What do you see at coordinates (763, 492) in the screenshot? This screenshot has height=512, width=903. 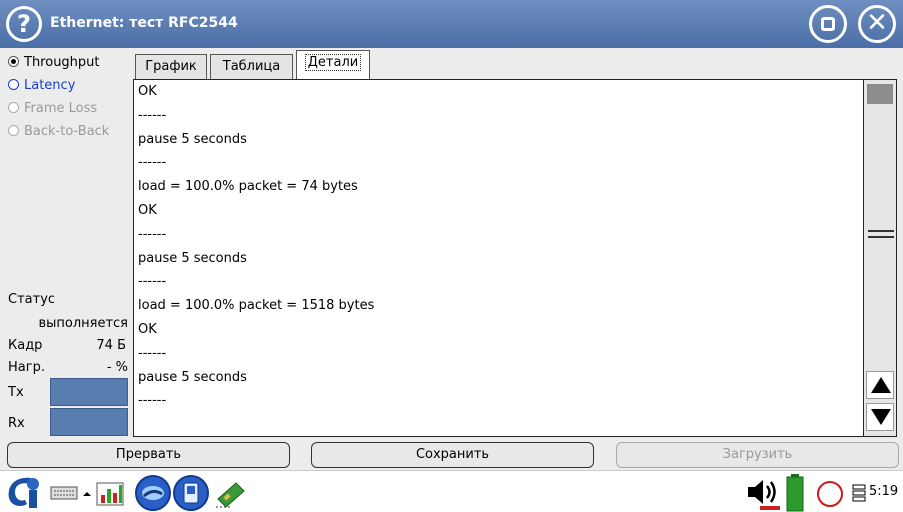 I see `speaker-icon` at bounding box center [763, 492].